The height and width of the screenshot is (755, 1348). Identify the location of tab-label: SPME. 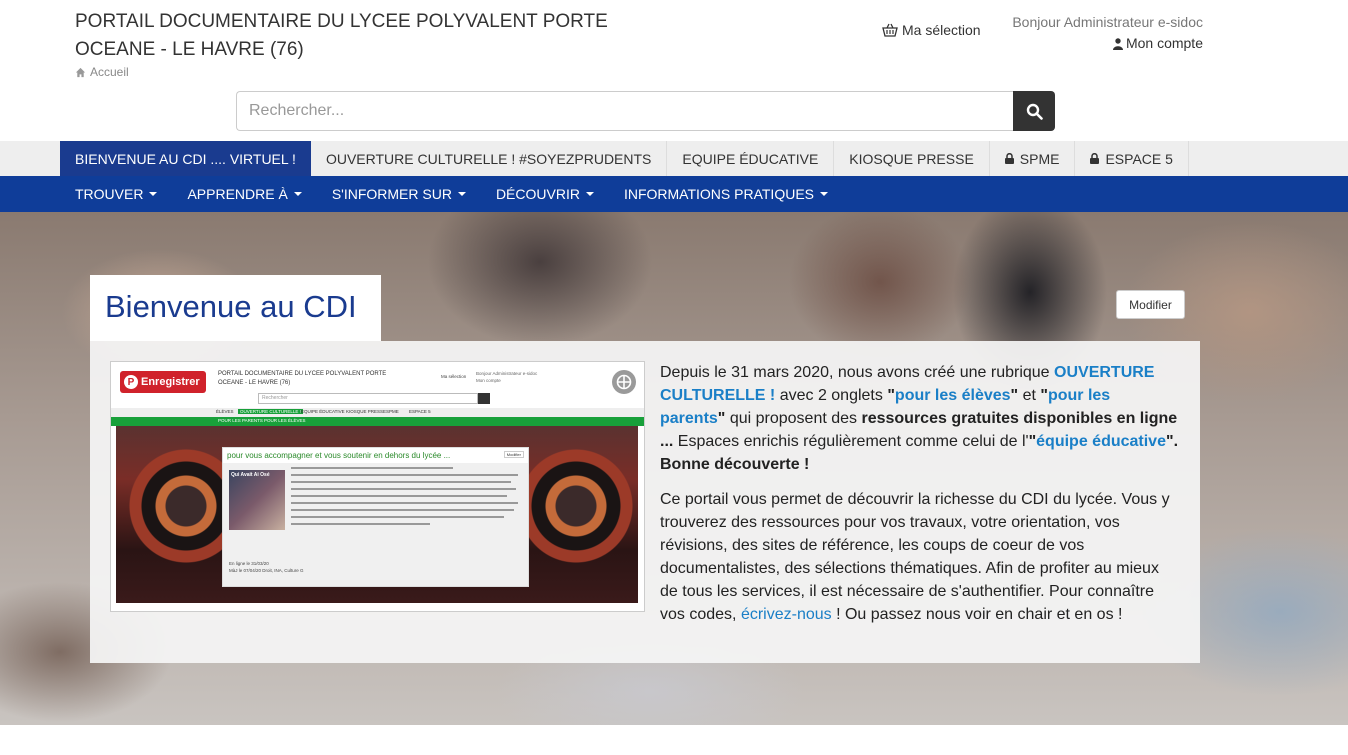
(1039, 158).